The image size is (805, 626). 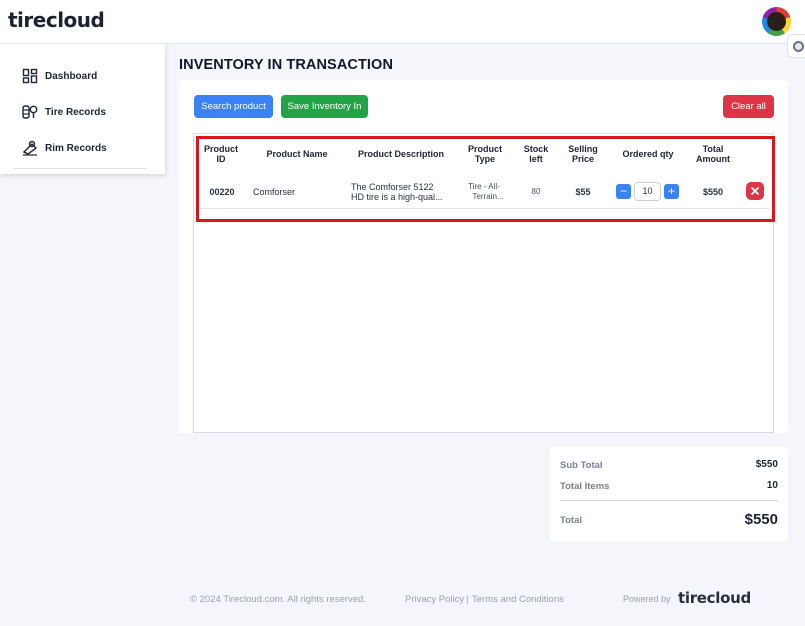 What do you see at coordinates (484, 186) in the screenshot?
I see `type-line: Tire - All-` at bounding box center [484, 186].